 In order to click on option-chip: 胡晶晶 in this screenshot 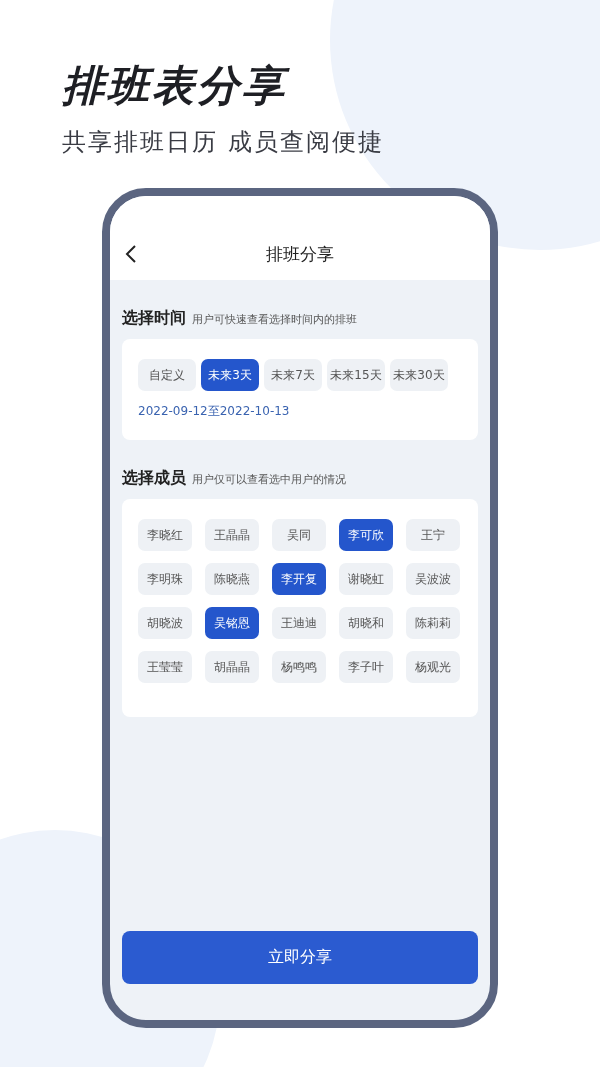, I will do `click(232, 667)`.